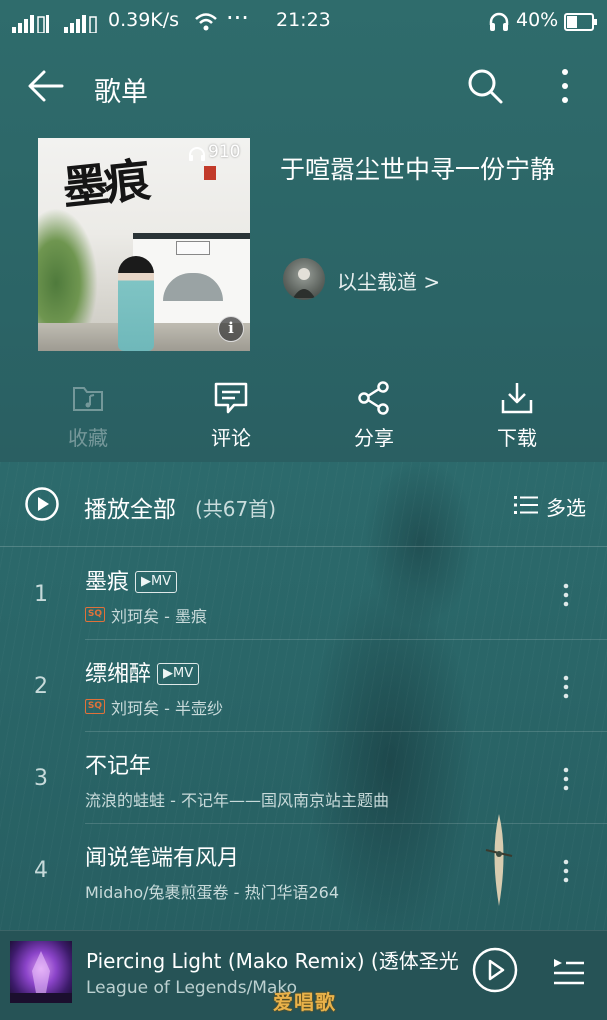  Describe the element at coordinates (41, 977) in the screenshot. I see `artwork-figure-icon` at that location.